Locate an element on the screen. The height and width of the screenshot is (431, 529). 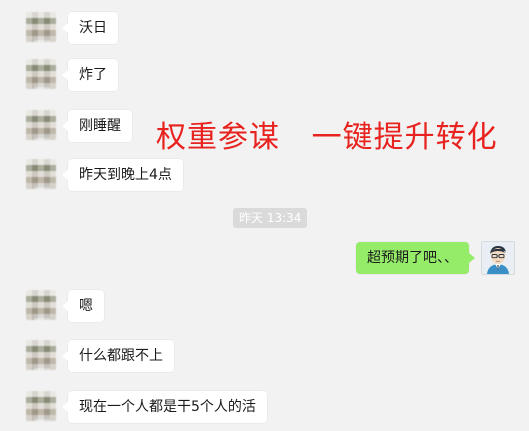
message-timestamp: 昨天 13:34 is located at coordinates (270, 218).